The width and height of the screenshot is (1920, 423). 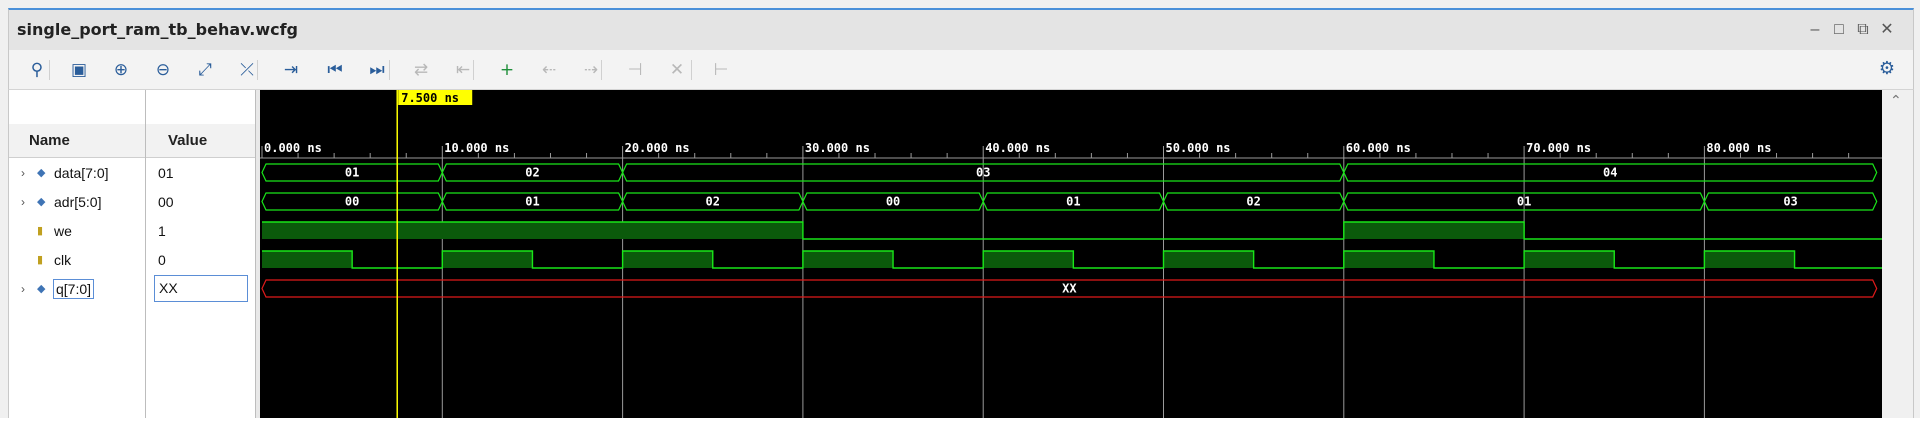 I want to click on signal-name: adr[5:0], so click(x=78, y=201).